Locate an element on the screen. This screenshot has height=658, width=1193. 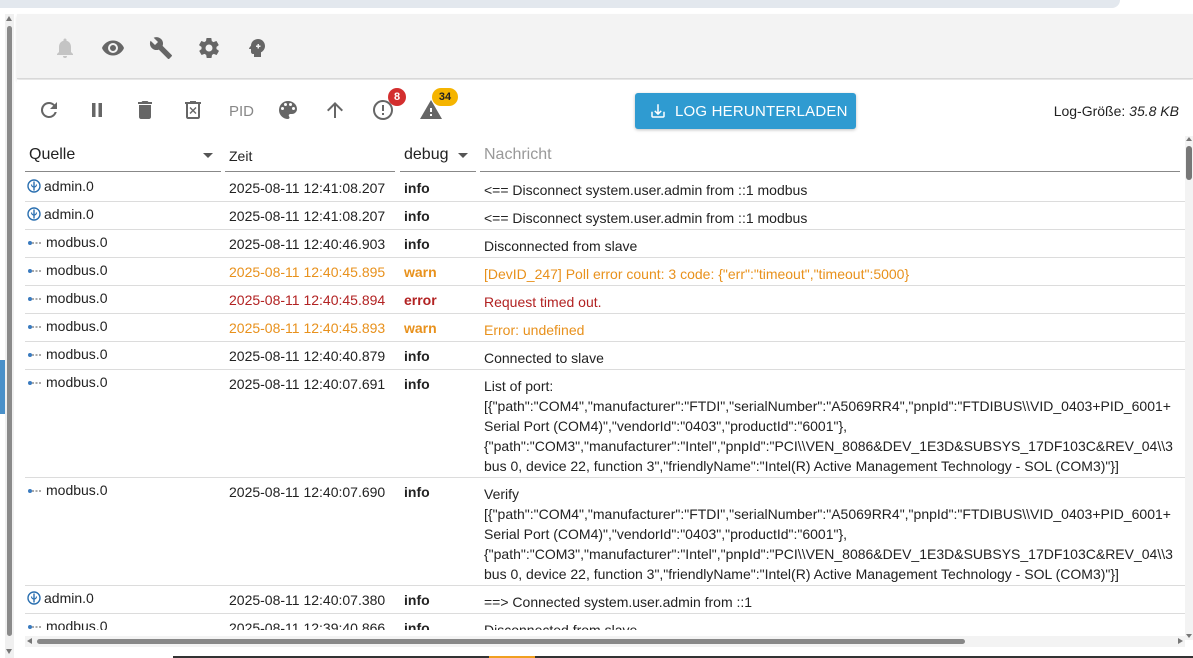
log-message-line: Error: undefined is located at coordinates (534, 330).